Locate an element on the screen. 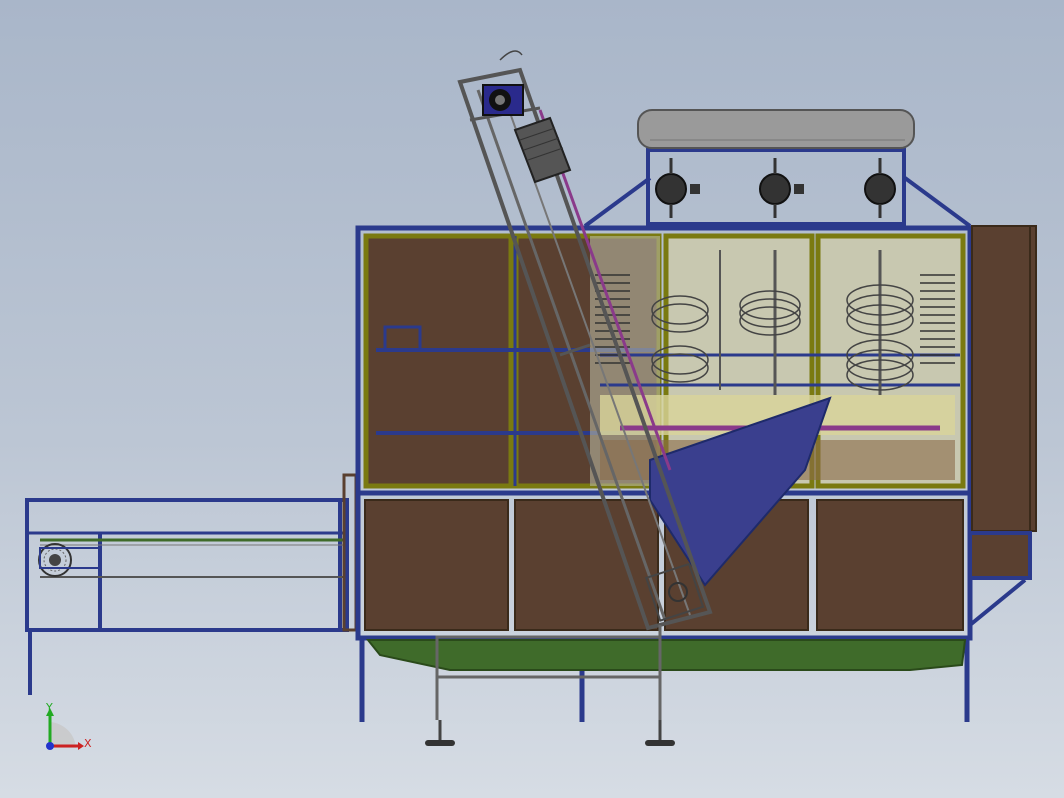 Image resolution: width=1064 pixels, height=798 pixels. outfeed-conveyor is located at coordinates (191, 584).